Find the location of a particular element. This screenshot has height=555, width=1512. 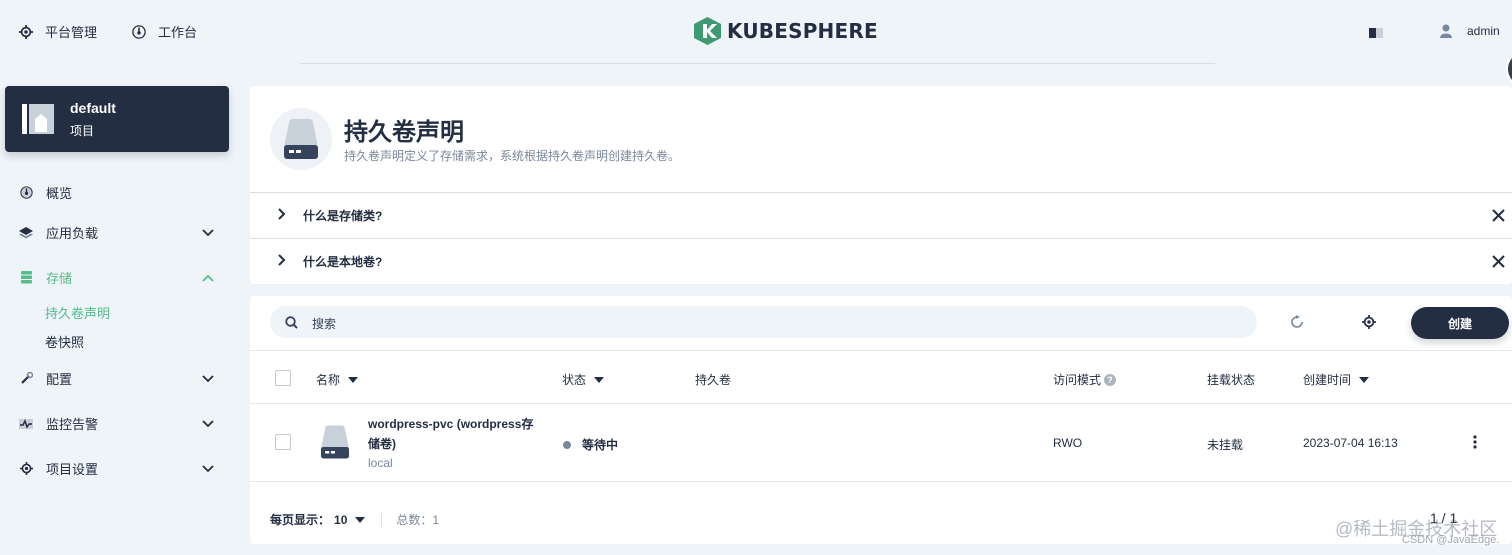

layers-icon is located at coordinates (26, 233).